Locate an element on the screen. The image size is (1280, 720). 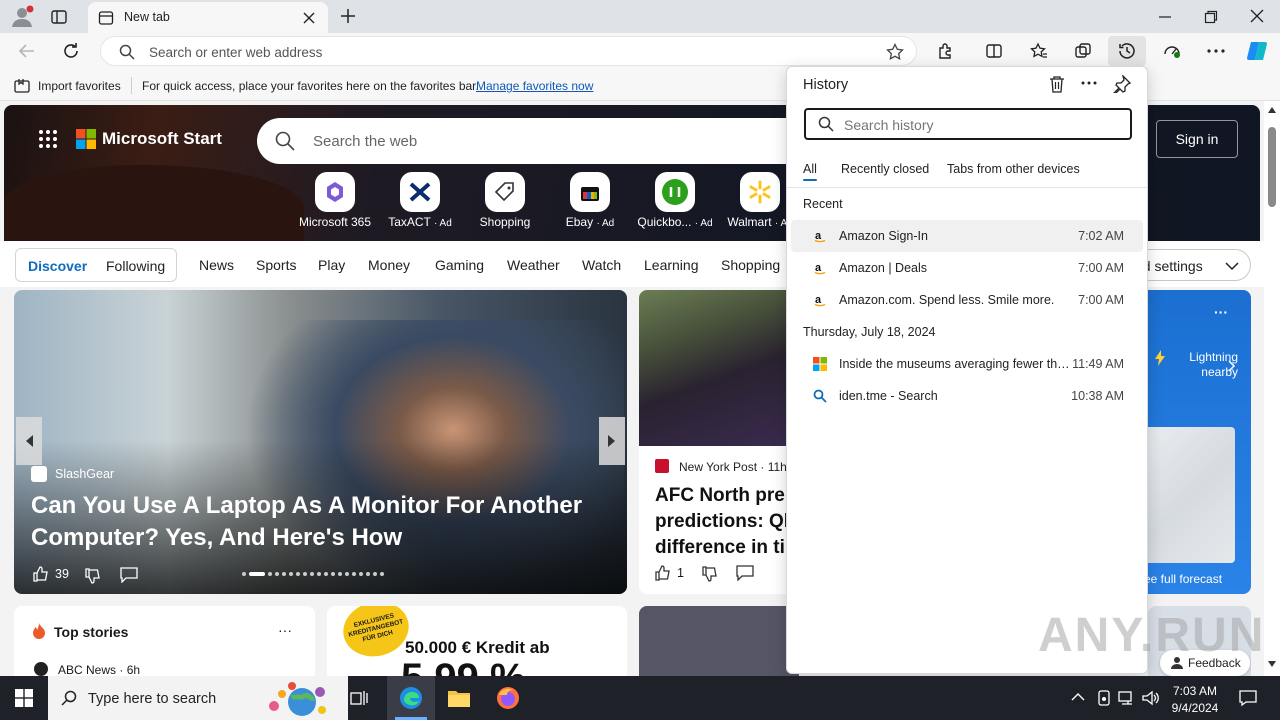
tile-microsoft-365: Microsoft 365 is located at coordinates (335, 200).